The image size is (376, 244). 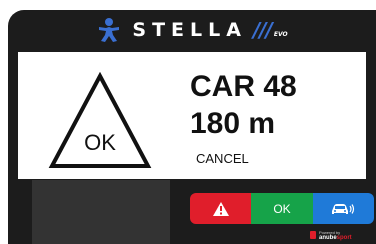 I want to click on vendor-accent: sport, so click(x=344, y=237).